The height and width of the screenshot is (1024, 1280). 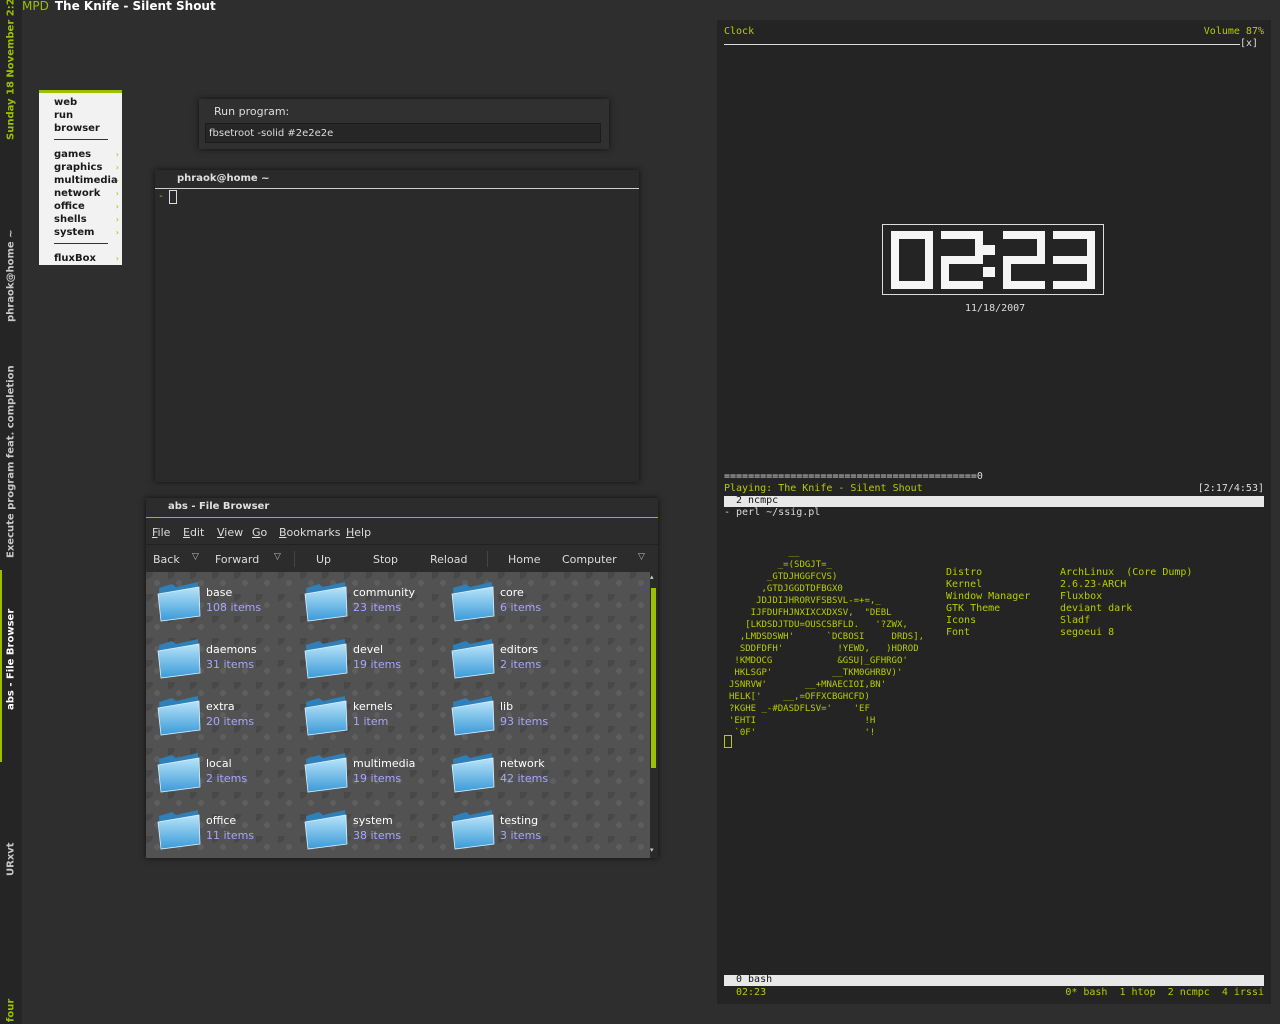 What do you see at coordinates (519, 820) in the screenshot?
I see `folder-name: testing` at bounding box center [519, 820].